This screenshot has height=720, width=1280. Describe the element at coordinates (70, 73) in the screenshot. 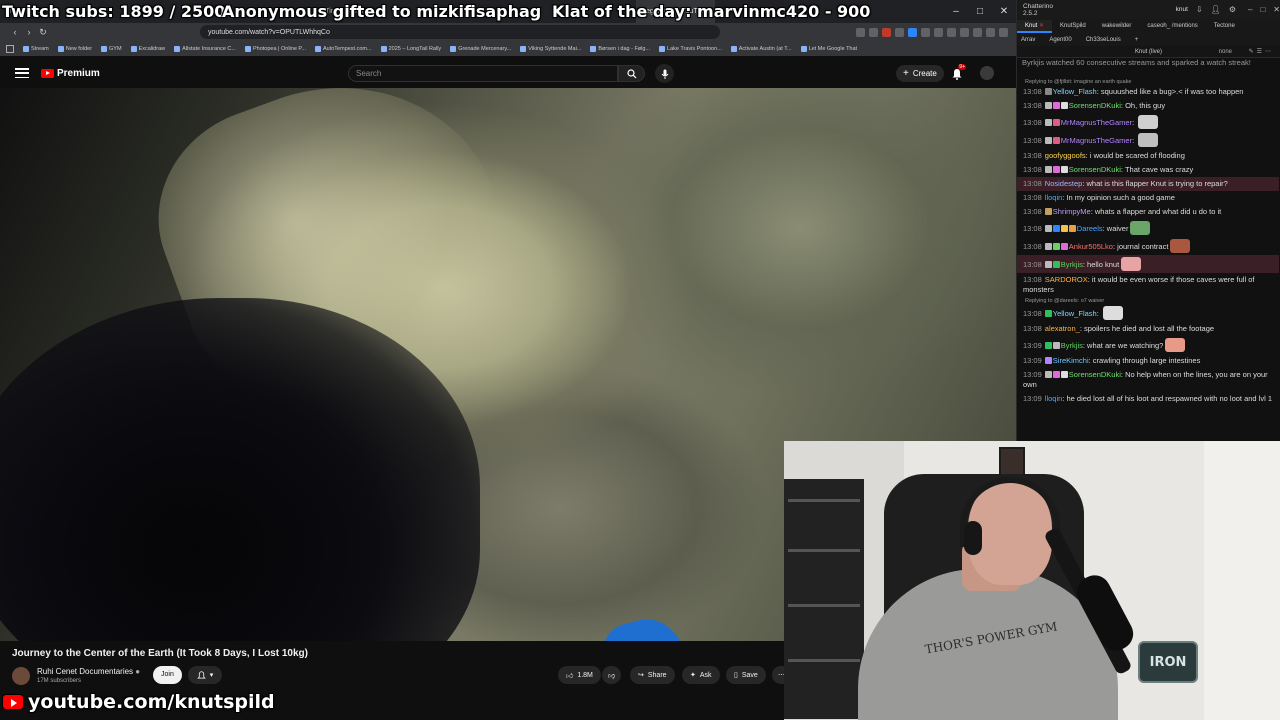

I see `youtube-logo: Premium` at that location.